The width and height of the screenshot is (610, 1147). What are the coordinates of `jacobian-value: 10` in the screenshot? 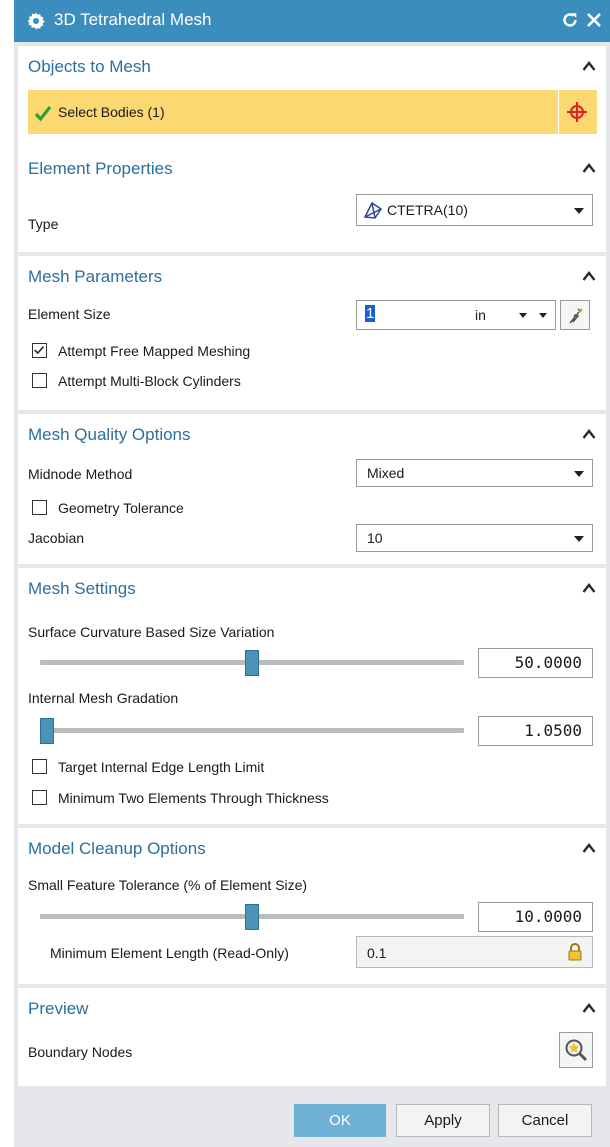 It's located at (375, 538).